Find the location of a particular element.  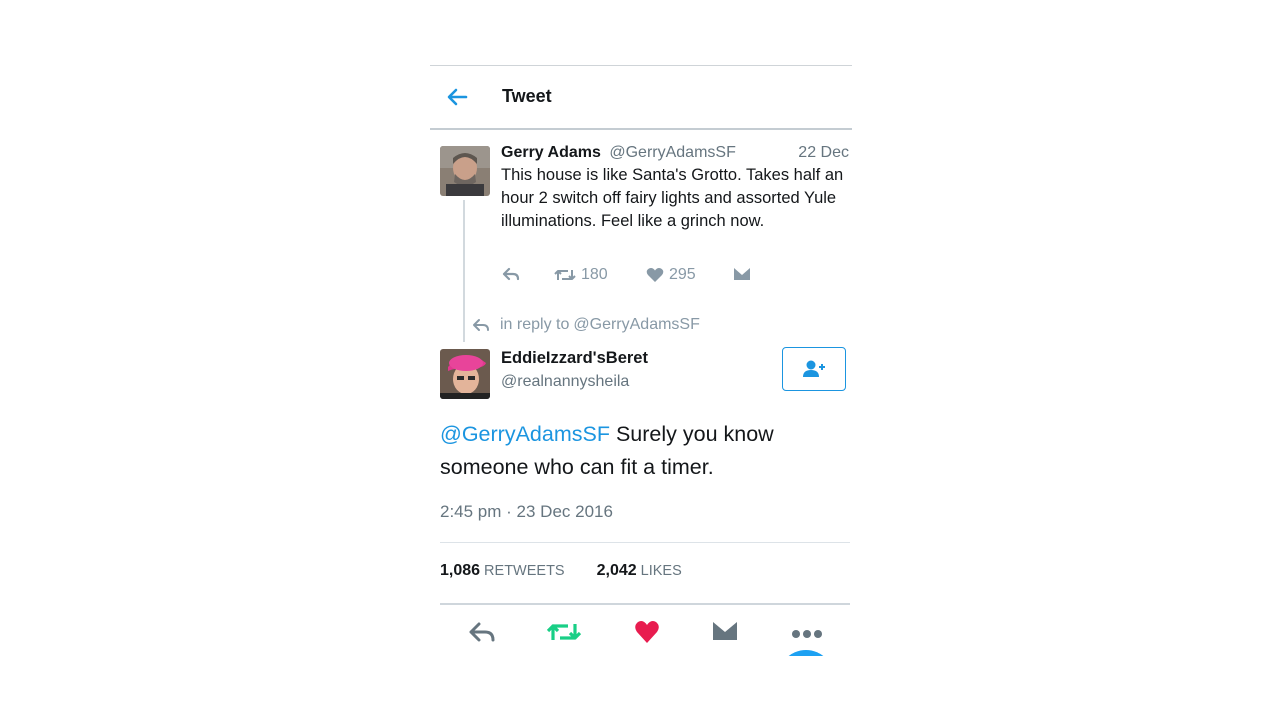

page-title: Tweet is located at coordinates (527, 96).